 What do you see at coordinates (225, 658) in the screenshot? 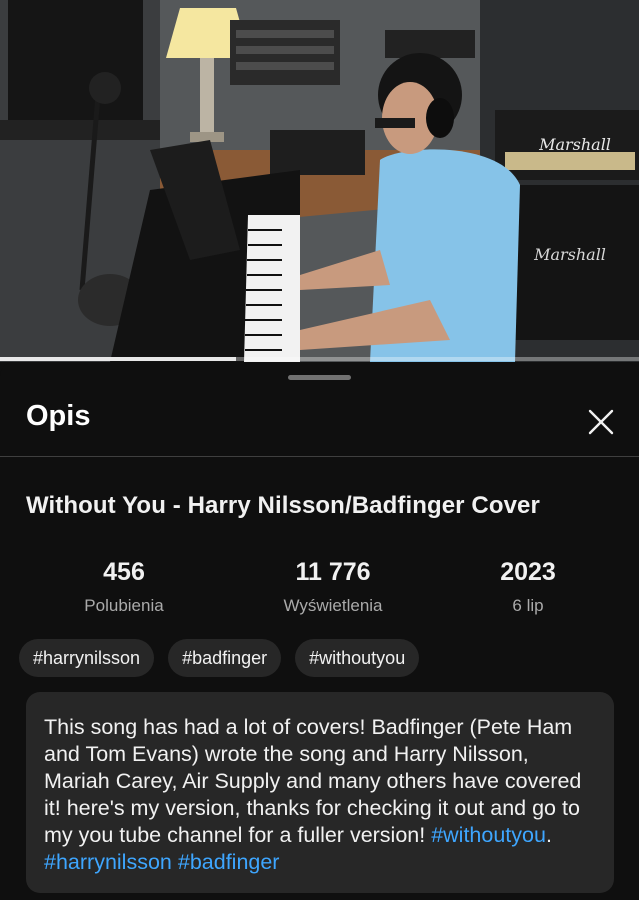
I see `hashtag-chip: #badfinger` at bounding box center [225, 658].